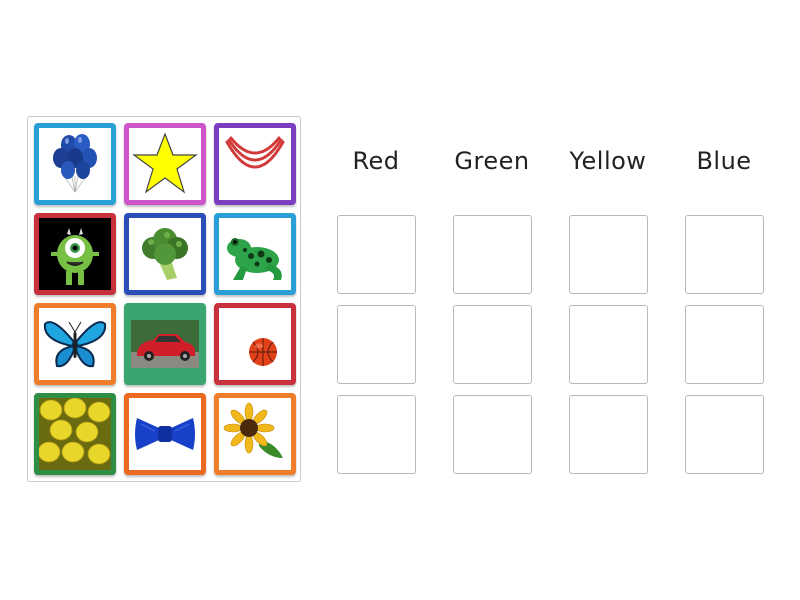 The height and width of the screenshot is (600, 800). I want to click on tile-bow-tie, so click(165, 434).